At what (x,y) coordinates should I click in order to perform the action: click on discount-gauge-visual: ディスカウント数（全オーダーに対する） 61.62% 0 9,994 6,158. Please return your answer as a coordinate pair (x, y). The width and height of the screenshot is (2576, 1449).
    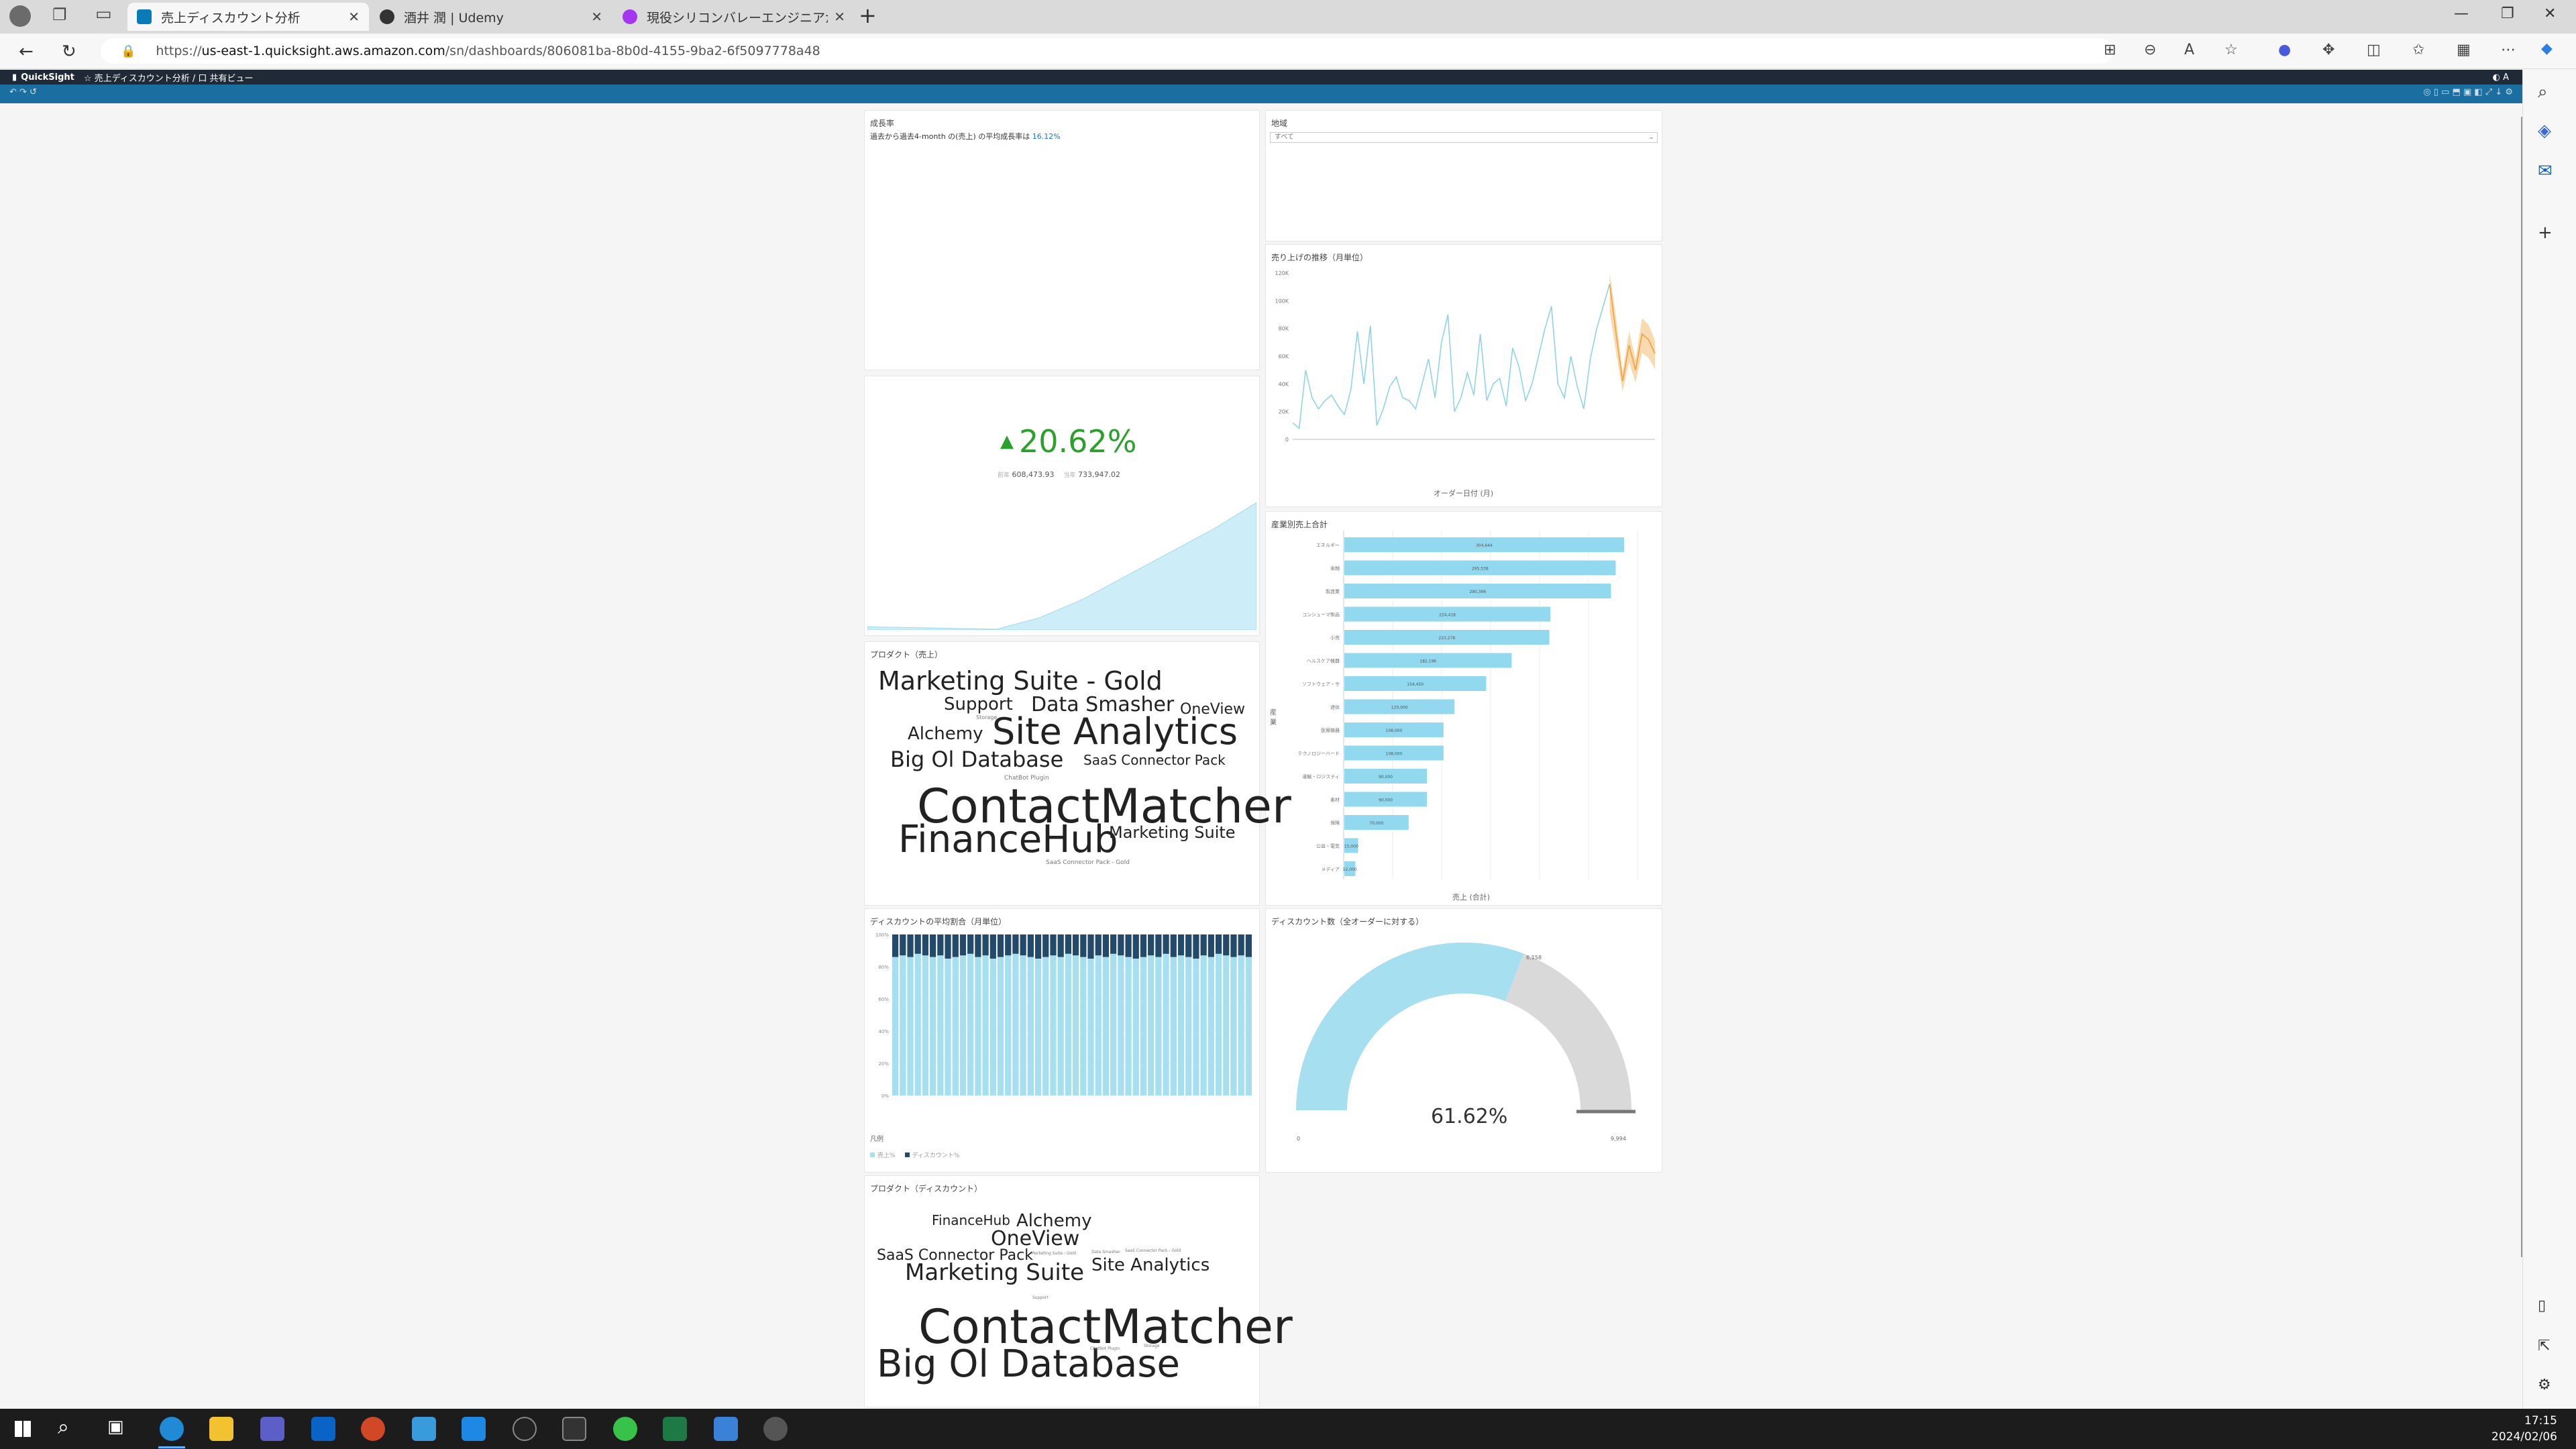
    Looking at the image, I should click on (1463, 1040).